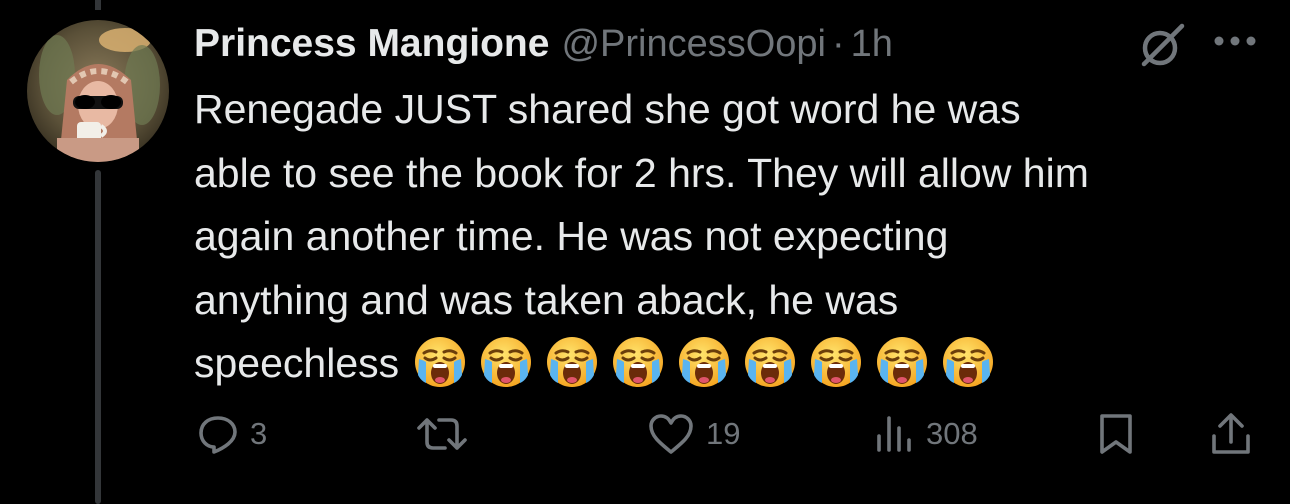  I want to click on action-bar: 3 19 308, so click(645, 434).